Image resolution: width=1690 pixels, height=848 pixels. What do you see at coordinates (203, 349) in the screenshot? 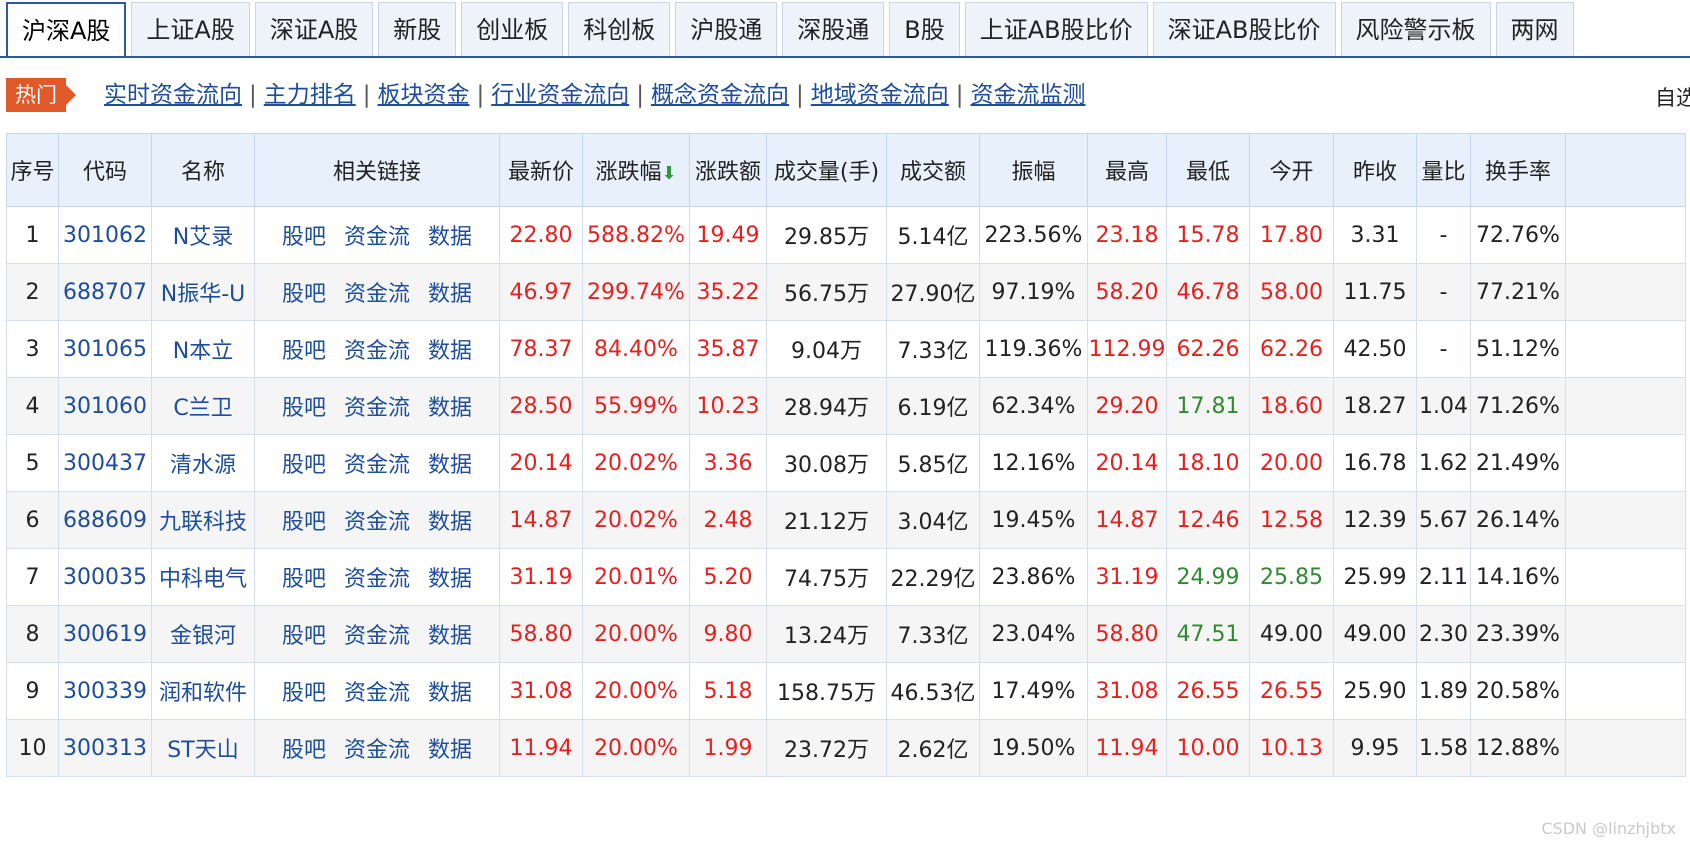
I see `stock-name: N本立` at bounding box center [203, 349].